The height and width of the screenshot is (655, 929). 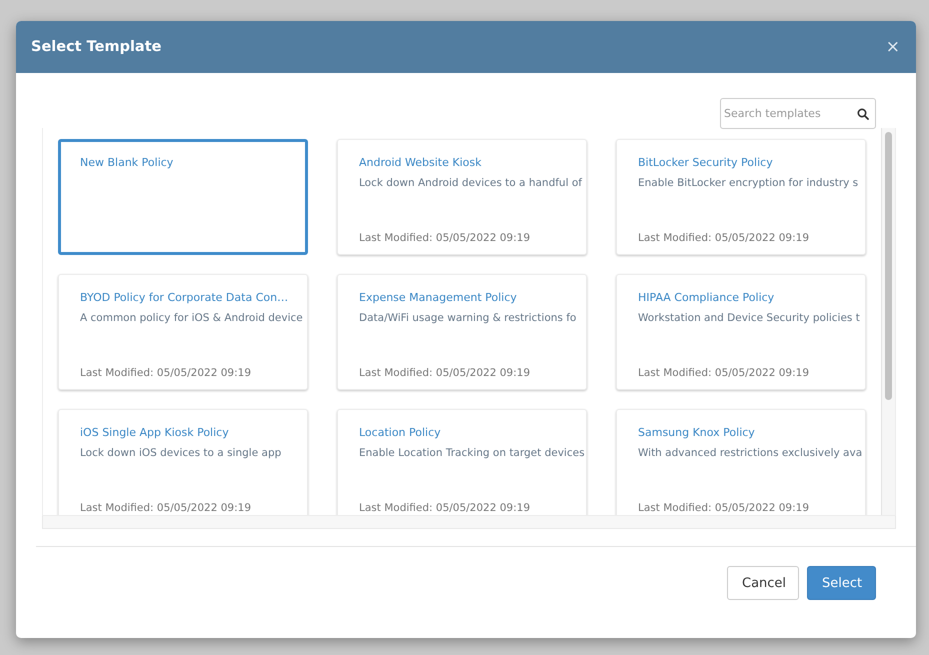 I want to click on template-title: Location Policy, so click(x=400, y=433).